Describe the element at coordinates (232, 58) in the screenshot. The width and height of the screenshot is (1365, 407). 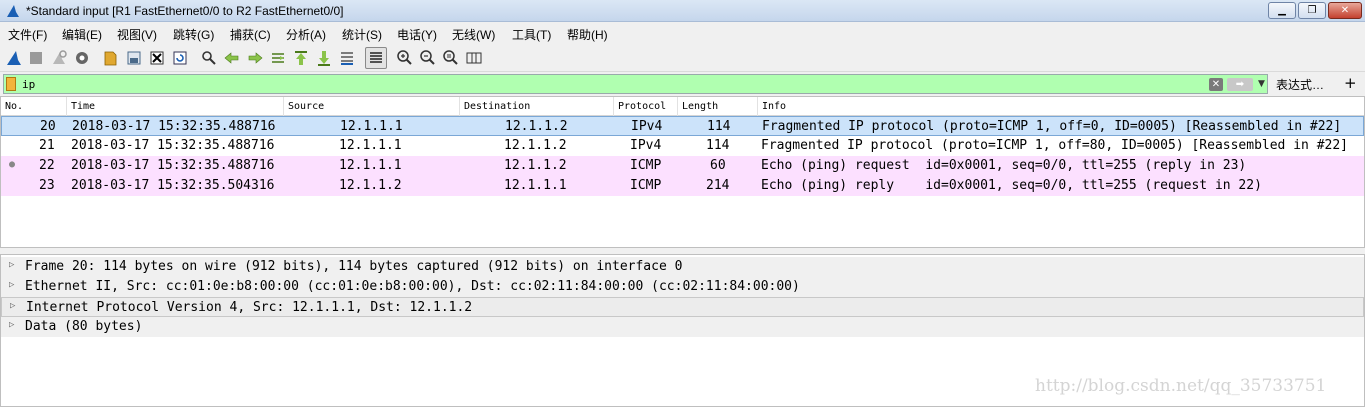
I see `go-back-icon` at that location.